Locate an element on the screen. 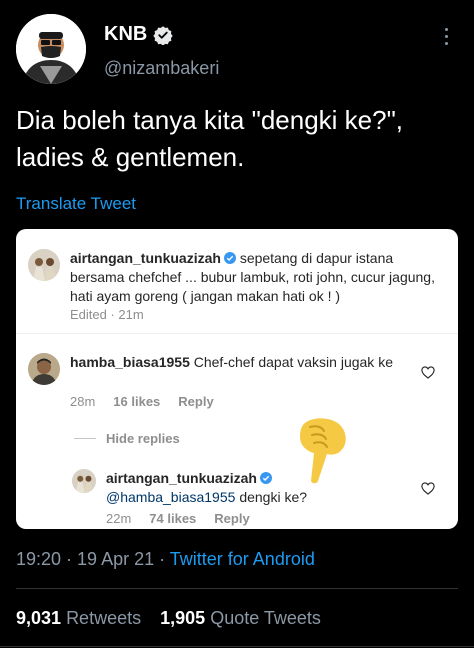  tweet-date: 19 Apr 21 is located at coordinates (116, 559).